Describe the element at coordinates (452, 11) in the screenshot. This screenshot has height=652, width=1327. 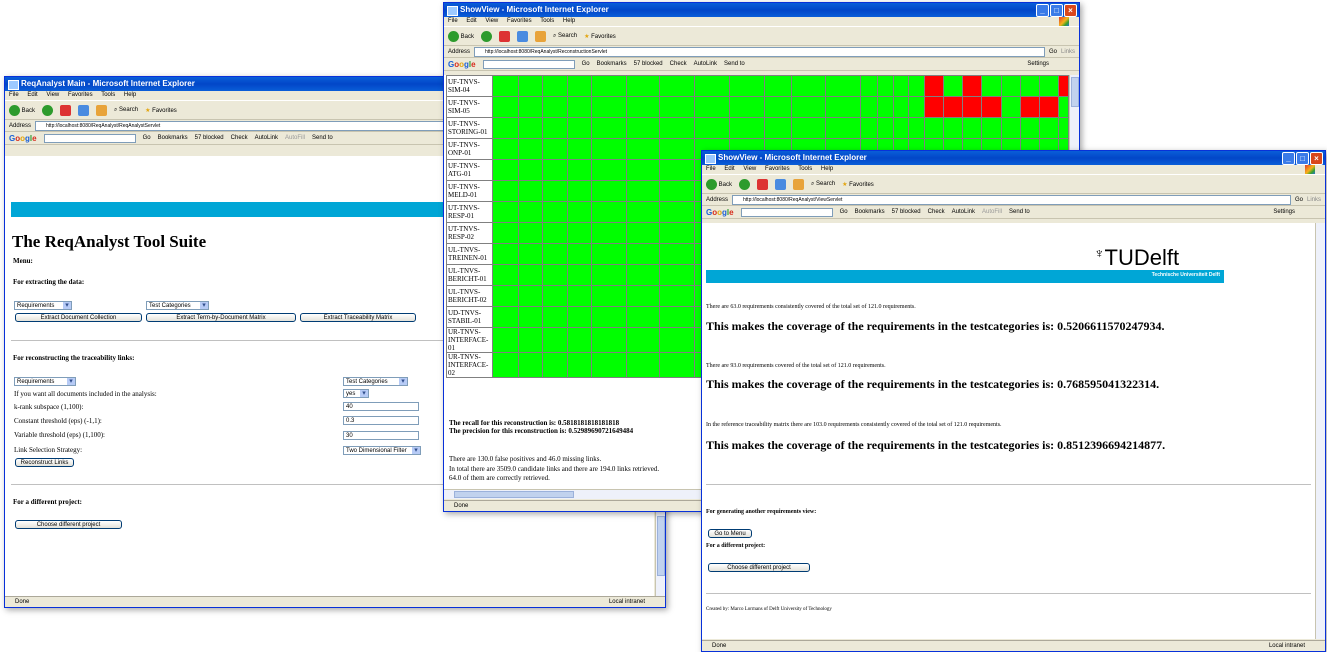
I see `ie-icon` at that location.